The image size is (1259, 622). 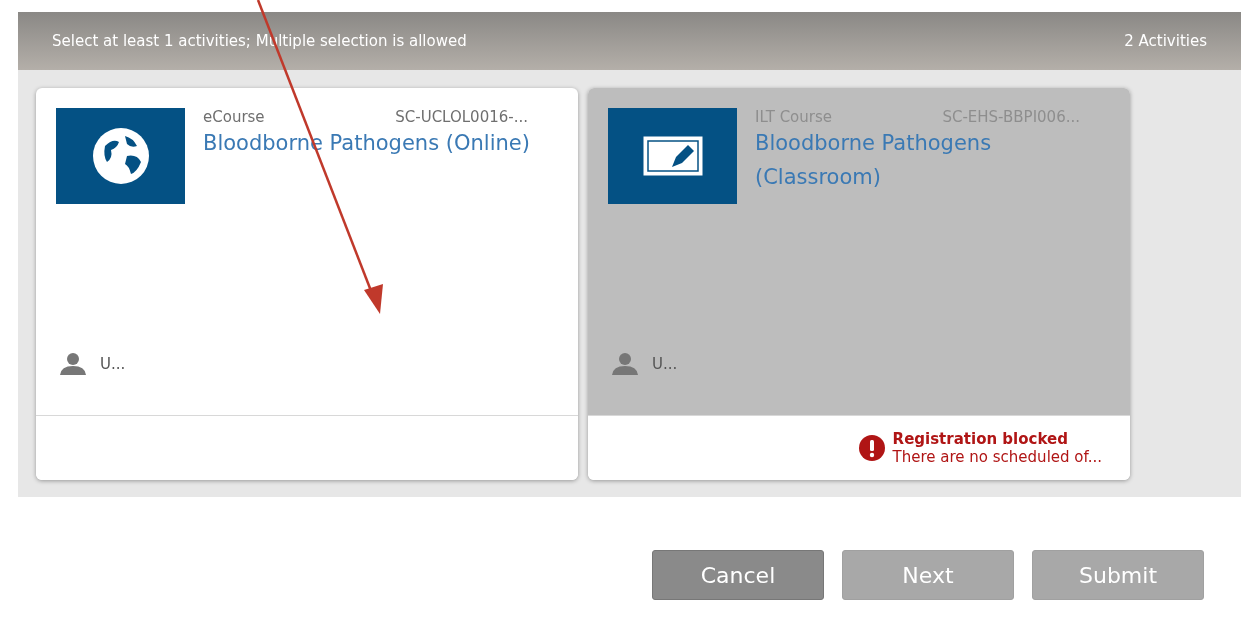 I want to click on status-title: Registration blocked, so click(x=980, y=439).